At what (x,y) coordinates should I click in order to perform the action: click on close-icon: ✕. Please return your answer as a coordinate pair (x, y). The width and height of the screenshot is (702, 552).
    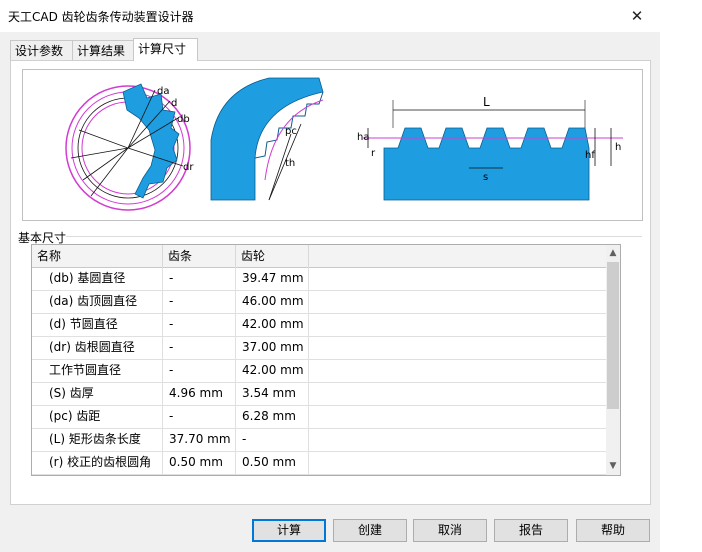
    Looking at the image, I should click on (637, 16).